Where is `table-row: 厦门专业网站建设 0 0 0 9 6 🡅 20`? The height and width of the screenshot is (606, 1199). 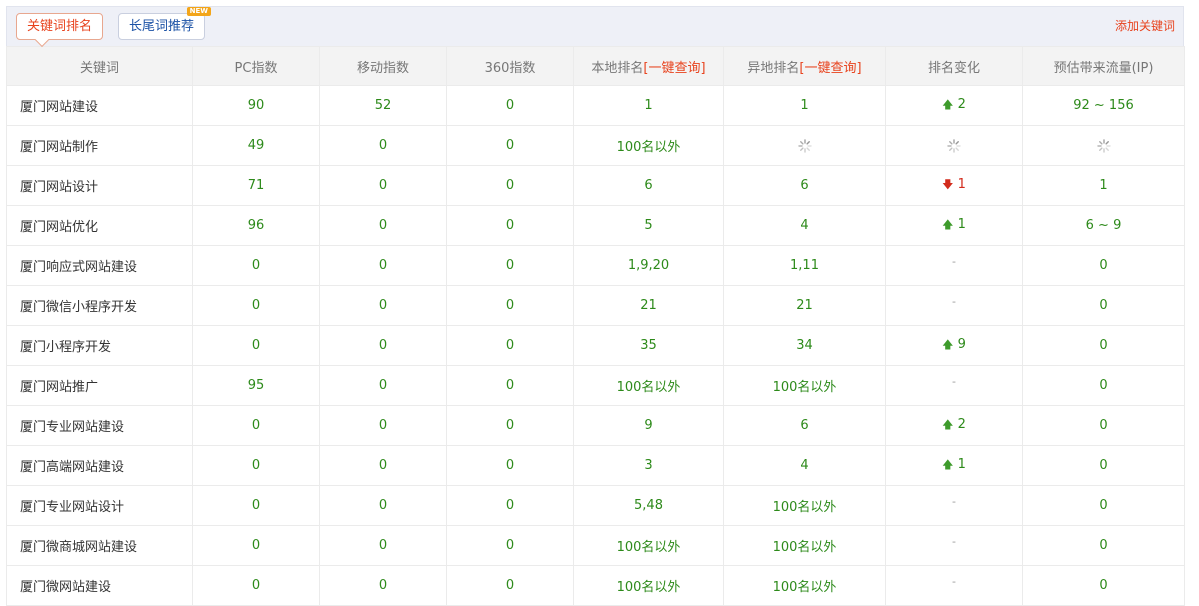
table-row: 厦门专业网站建设 0 0 0 9 6 🡅 20 is located at coordinates (595, 425).